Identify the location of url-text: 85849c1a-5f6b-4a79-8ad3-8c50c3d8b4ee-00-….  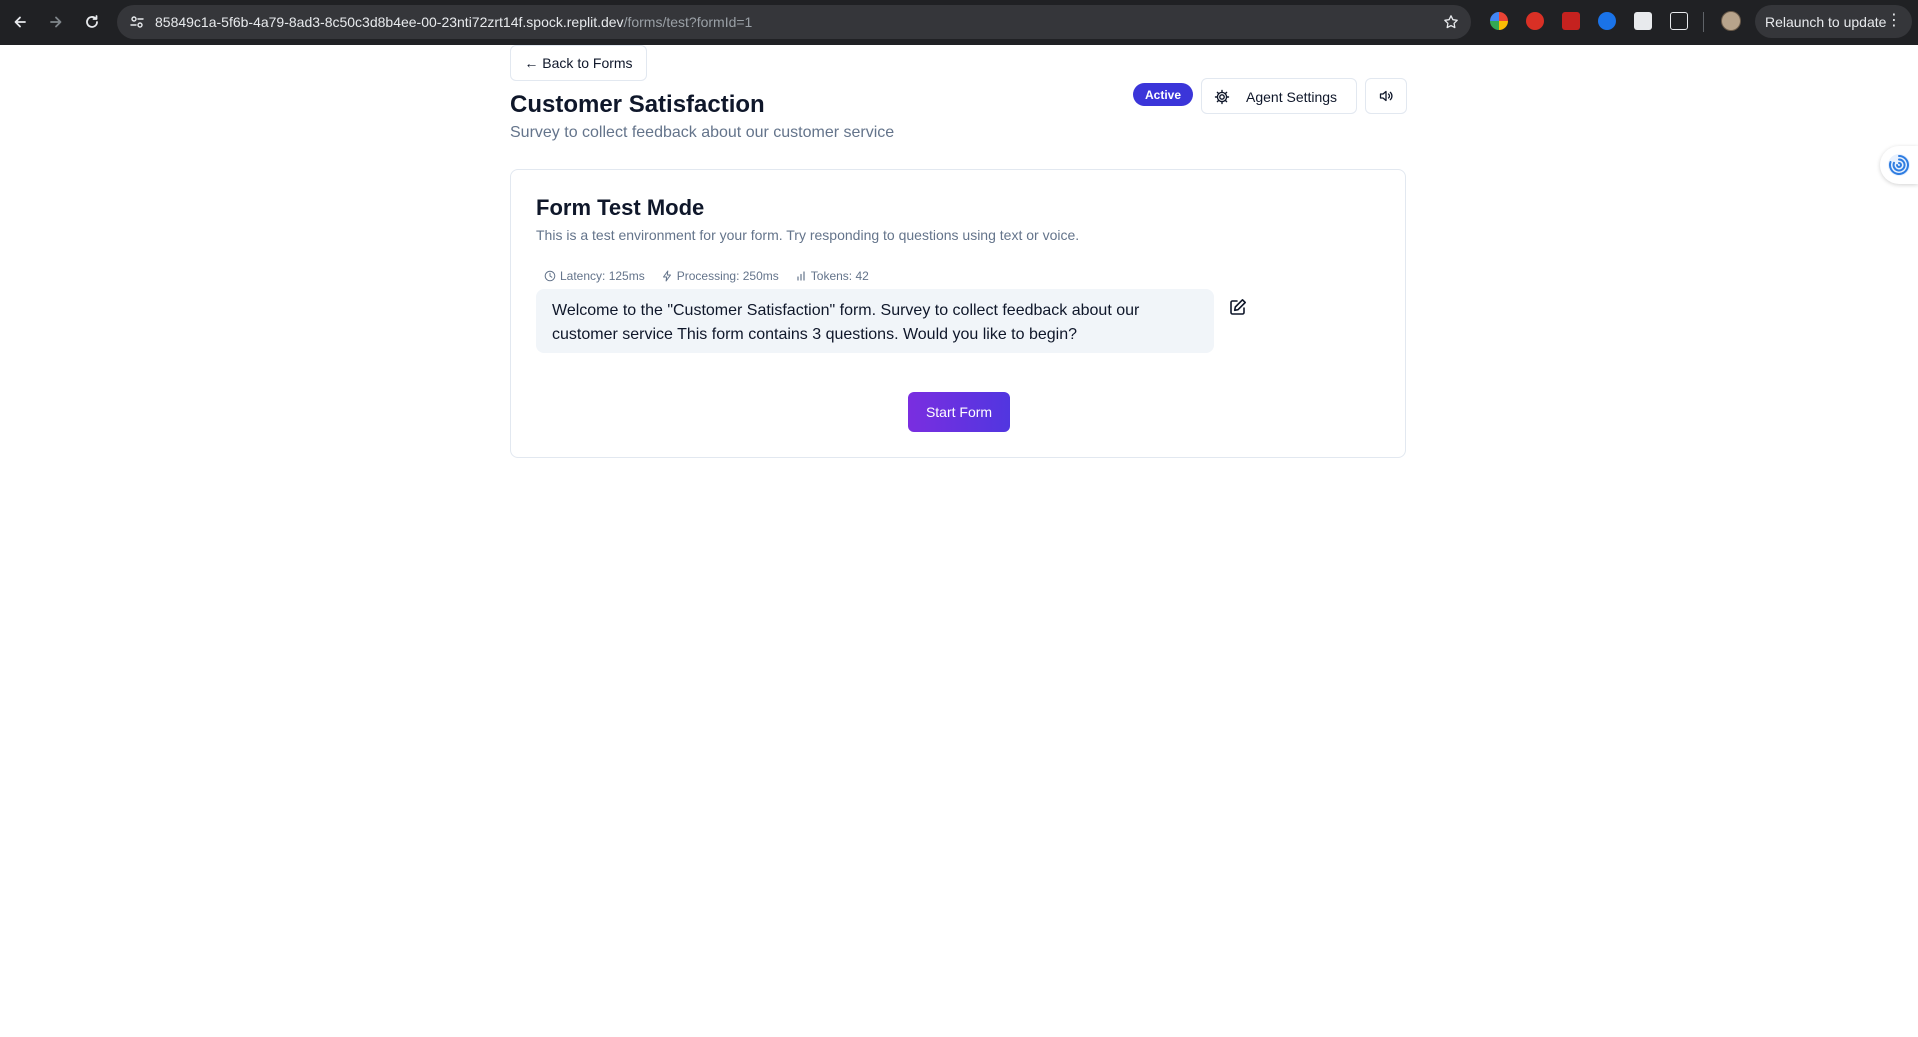
(453, 22).